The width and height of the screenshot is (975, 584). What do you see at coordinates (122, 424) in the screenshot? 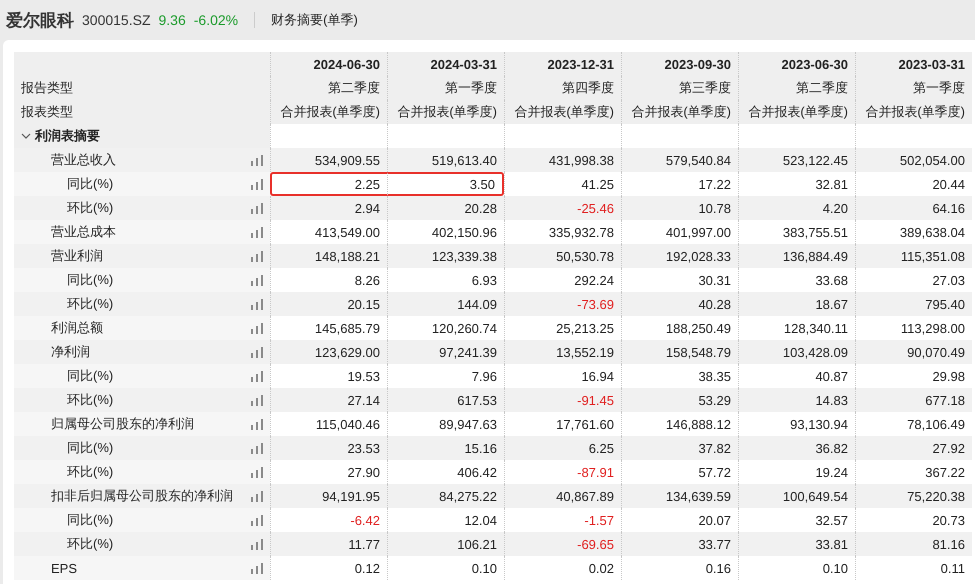
I see `row-label: 归属母公司股东的净利润` at bounding box center [122, 424].